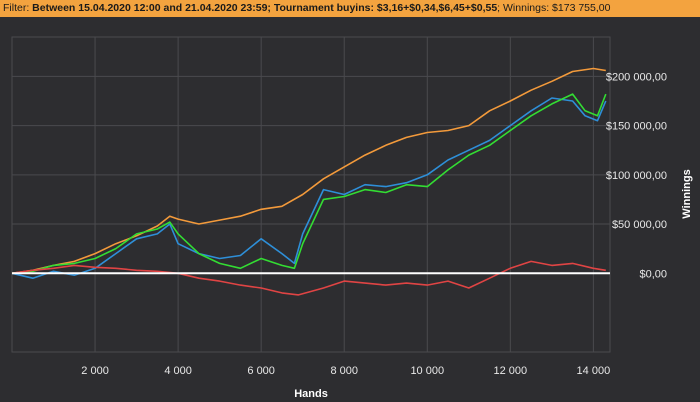 This screenshot has height=402, width=700. What do you see at coordinates (653, 274) in the screenshot?
I see `y-tick-label: $0,00` at bounding box center [653, 274].